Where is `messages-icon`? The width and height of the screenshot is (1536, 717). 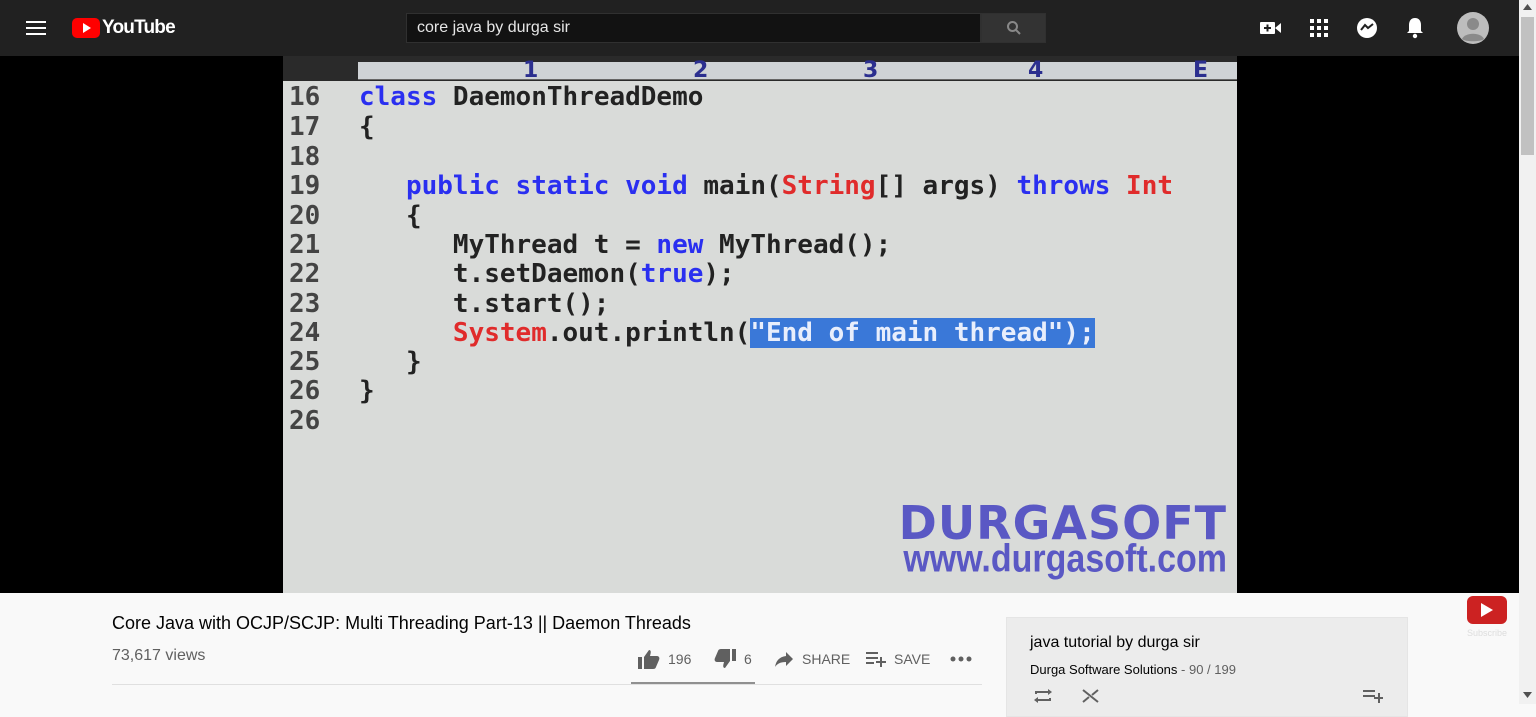 messages-icon is located at coordinates (1367, 28).